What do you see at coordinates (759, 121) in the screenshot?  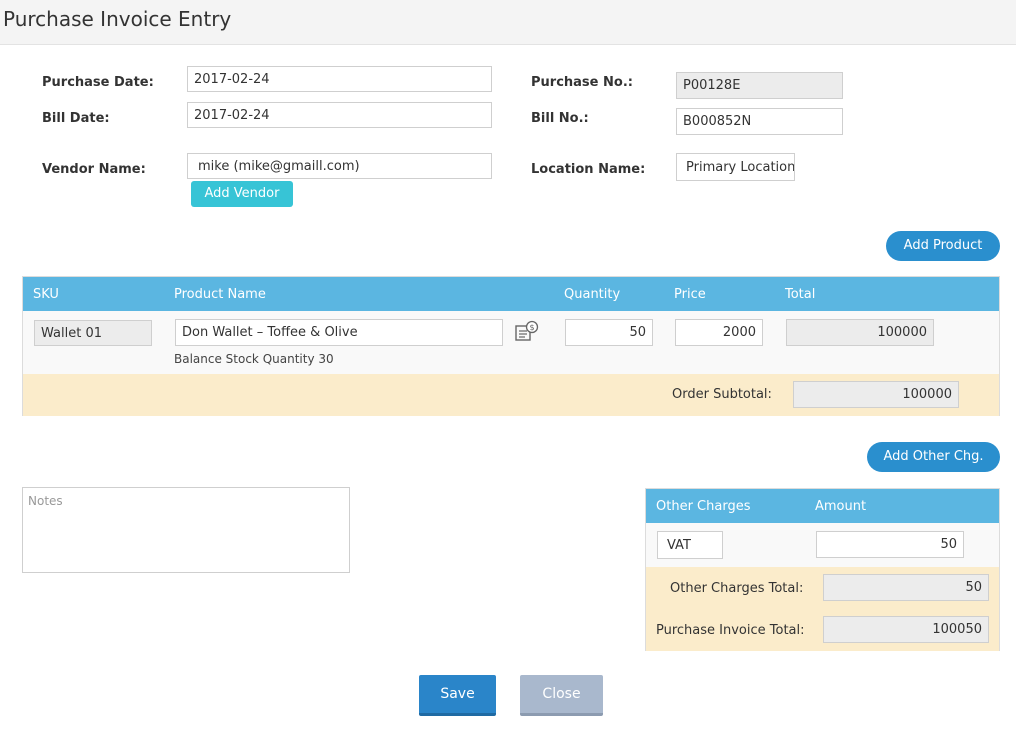 I see `bill-no-input: B000852N` at bounding box center [759, 121].